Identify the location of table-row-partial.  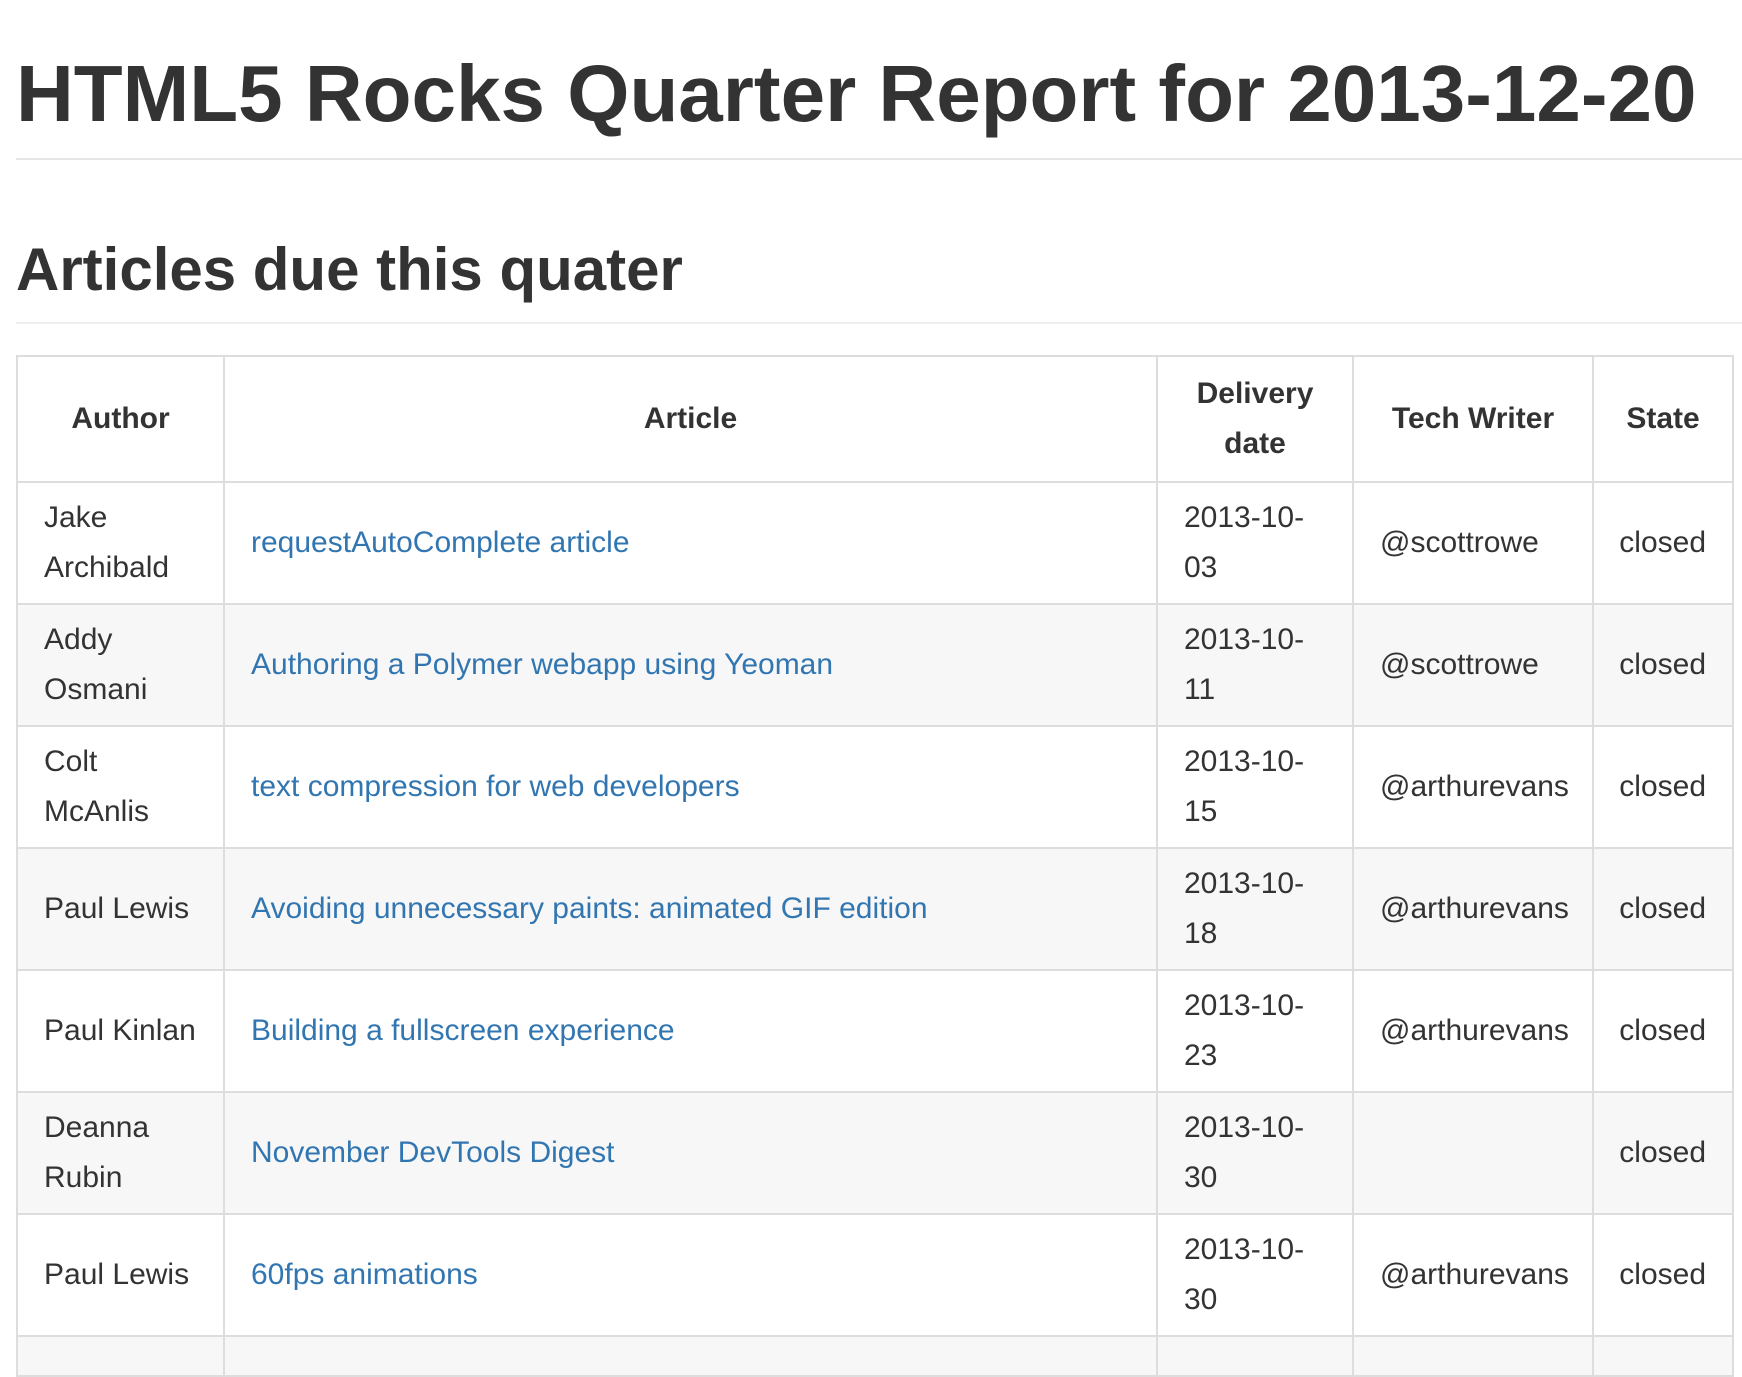
(875, 1356).